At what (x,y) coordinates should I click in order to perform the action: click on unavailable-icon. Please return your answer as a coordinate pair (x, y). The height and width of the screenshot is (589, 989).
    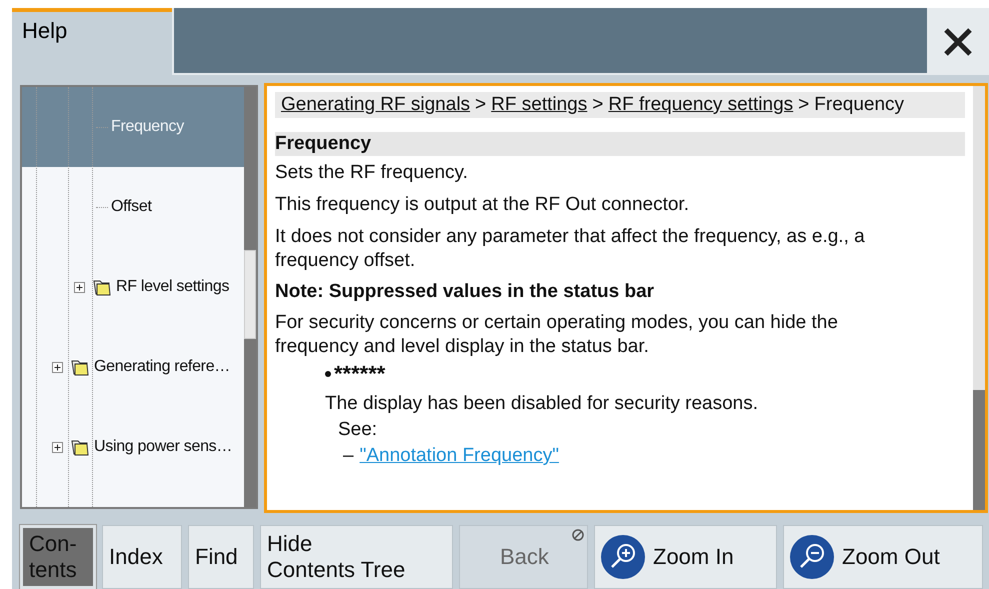
    Looking at the image, I should click on (578, 535).